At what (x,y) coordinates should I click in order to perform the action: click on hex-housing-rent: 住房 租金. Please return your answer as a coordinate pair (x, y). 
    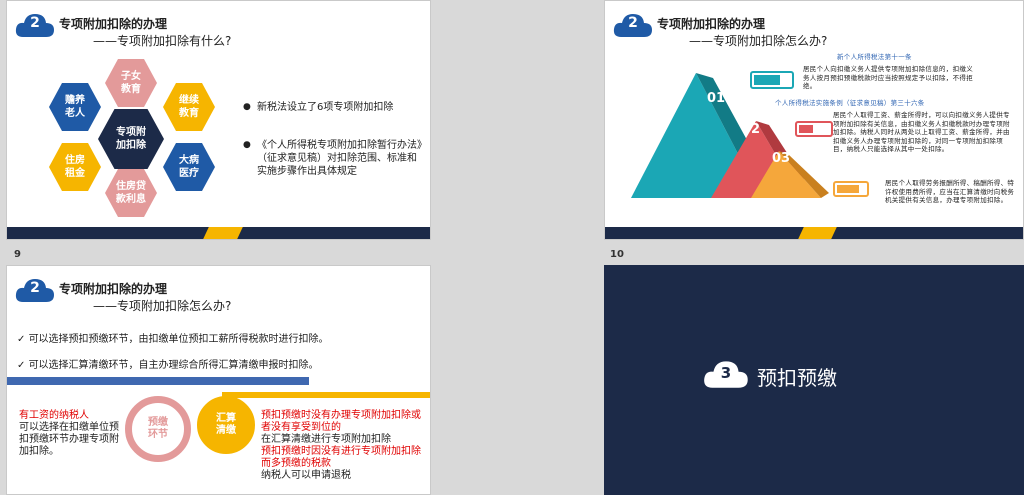
    Looking at the image, I should click on (75, 167).